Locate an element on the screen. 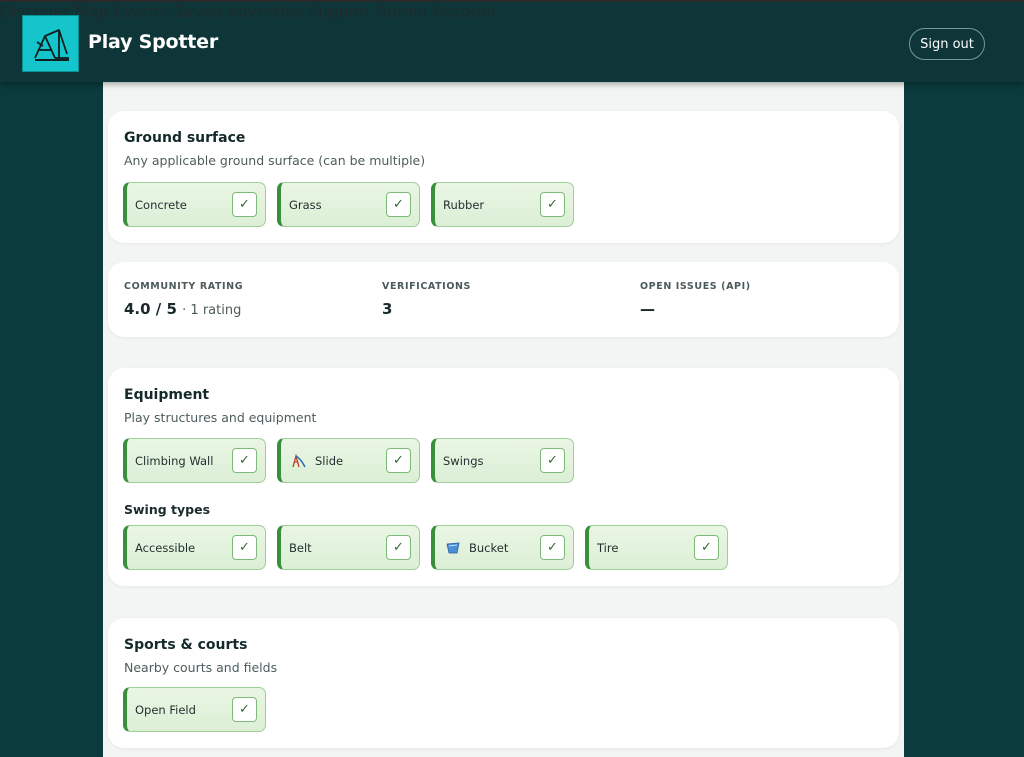  nav-advertise: Advertise is located at coordinates (265, 11).